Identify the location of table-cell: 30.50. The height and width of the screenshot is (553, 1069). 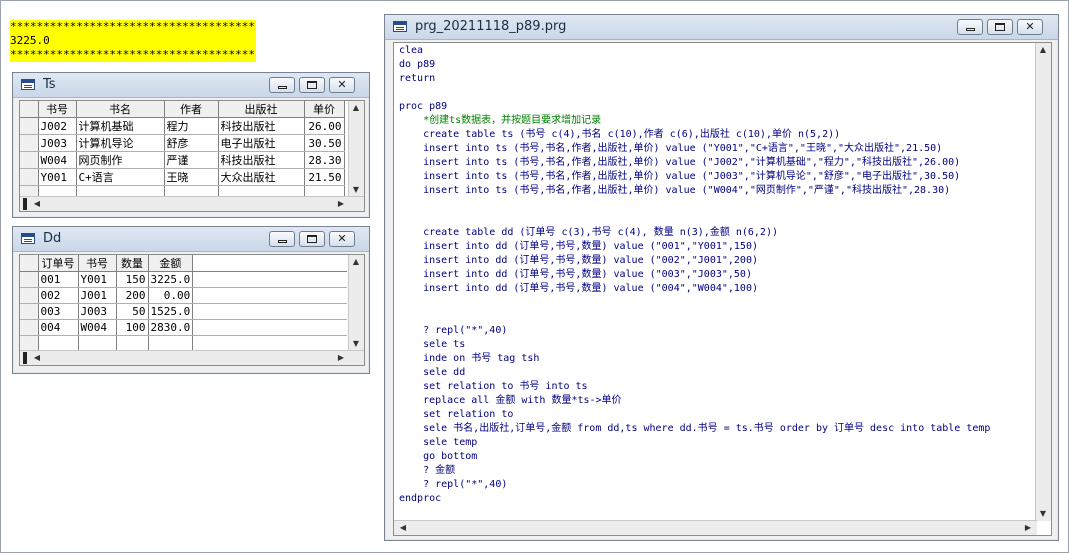
(324, 143).